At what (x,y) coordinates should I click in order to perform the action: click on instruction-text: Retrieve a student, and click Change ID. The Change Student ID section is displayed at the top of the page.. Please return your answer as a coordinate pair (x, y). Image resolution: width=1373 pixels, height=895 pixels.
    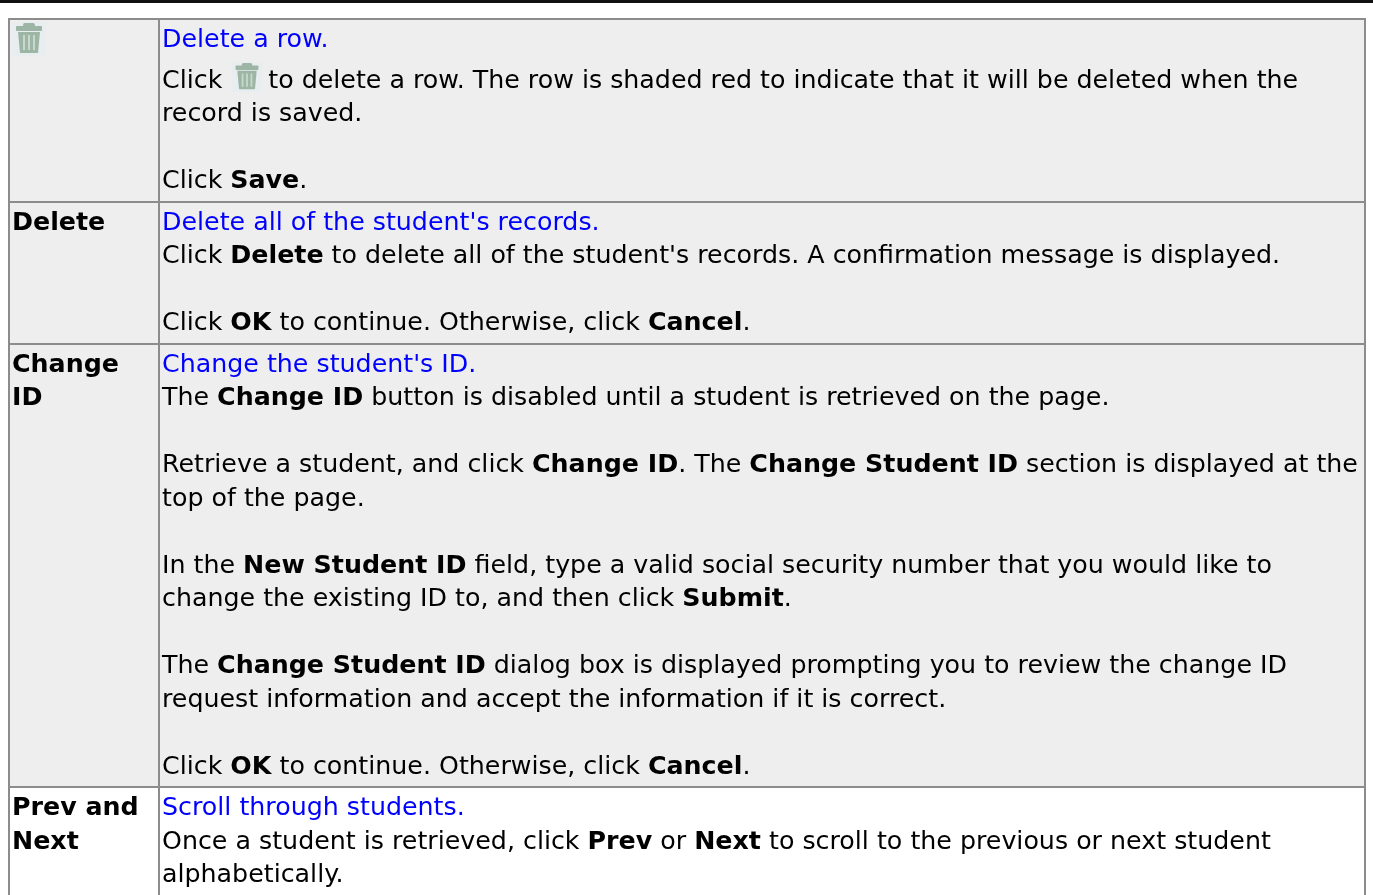
    Looking at the image, I should click on (760, 481).